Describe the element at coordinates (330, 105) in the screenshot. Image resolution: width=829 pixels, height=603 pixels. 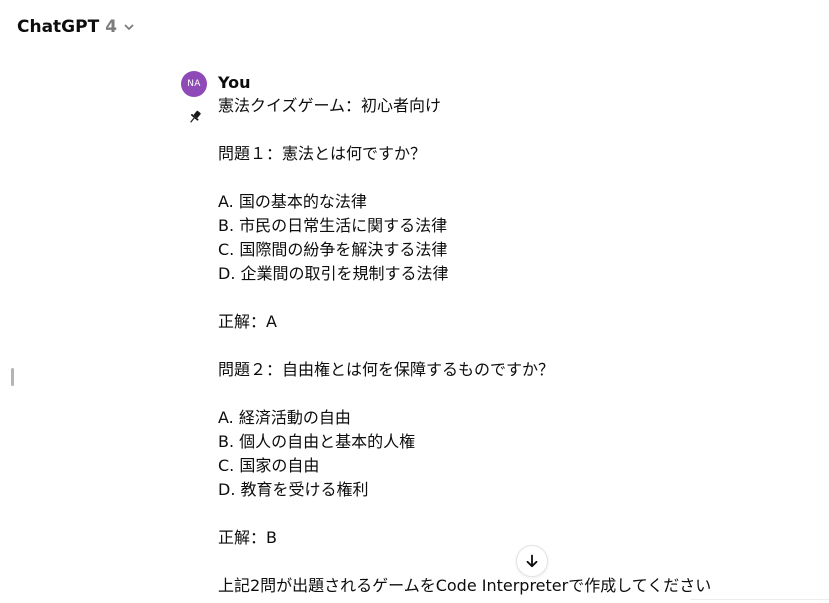
I see `message-line: 憲法クイズゲーム：初心者向け` at that location.